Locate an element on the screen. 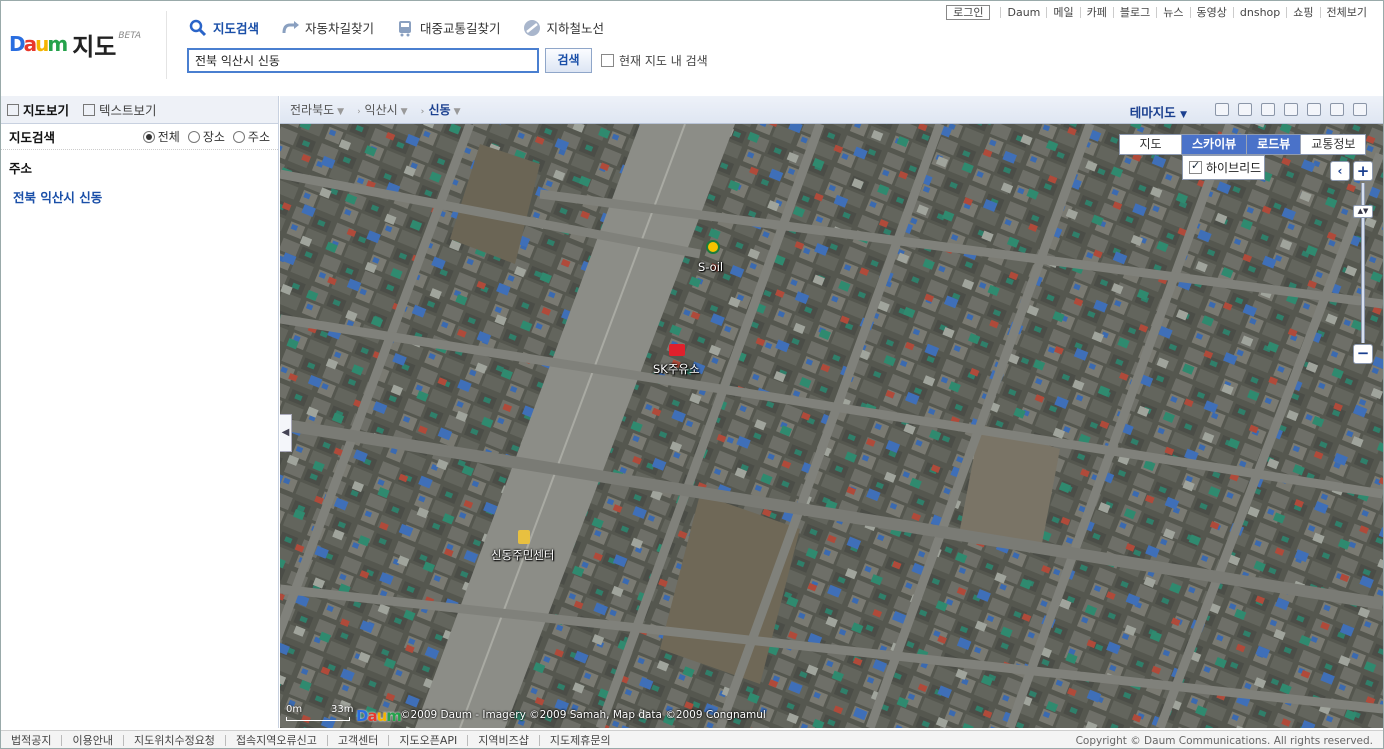 The width and height of the screenshot is (1384, 749). radio-place-dot is located at coordinates (193, 136).